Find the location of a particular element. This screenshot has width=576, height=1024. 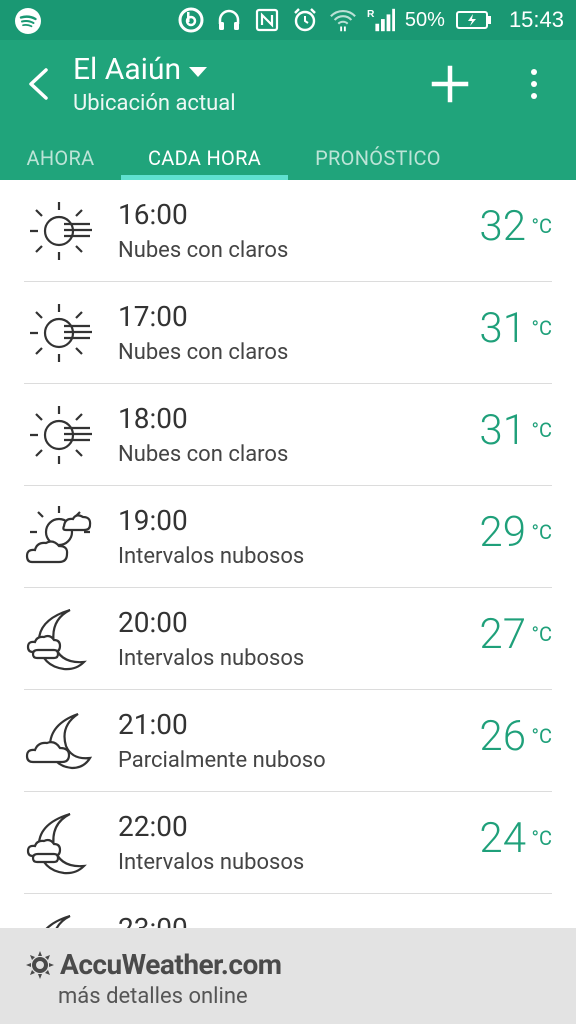

tab-cada-hora: CADA HORA is located at coordinates (204, 157).